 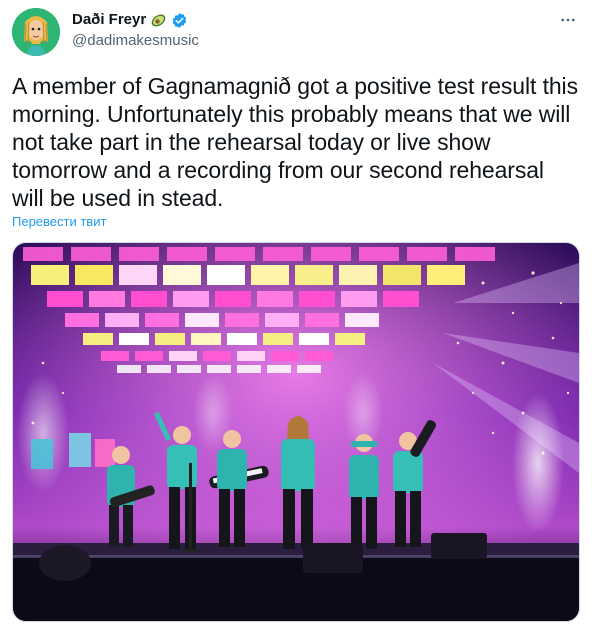 What do you see at coordinates (59, 221) in the screenshot?
I see `translate-tweet-link: Перевести твит` at bounding box center [59, 221].